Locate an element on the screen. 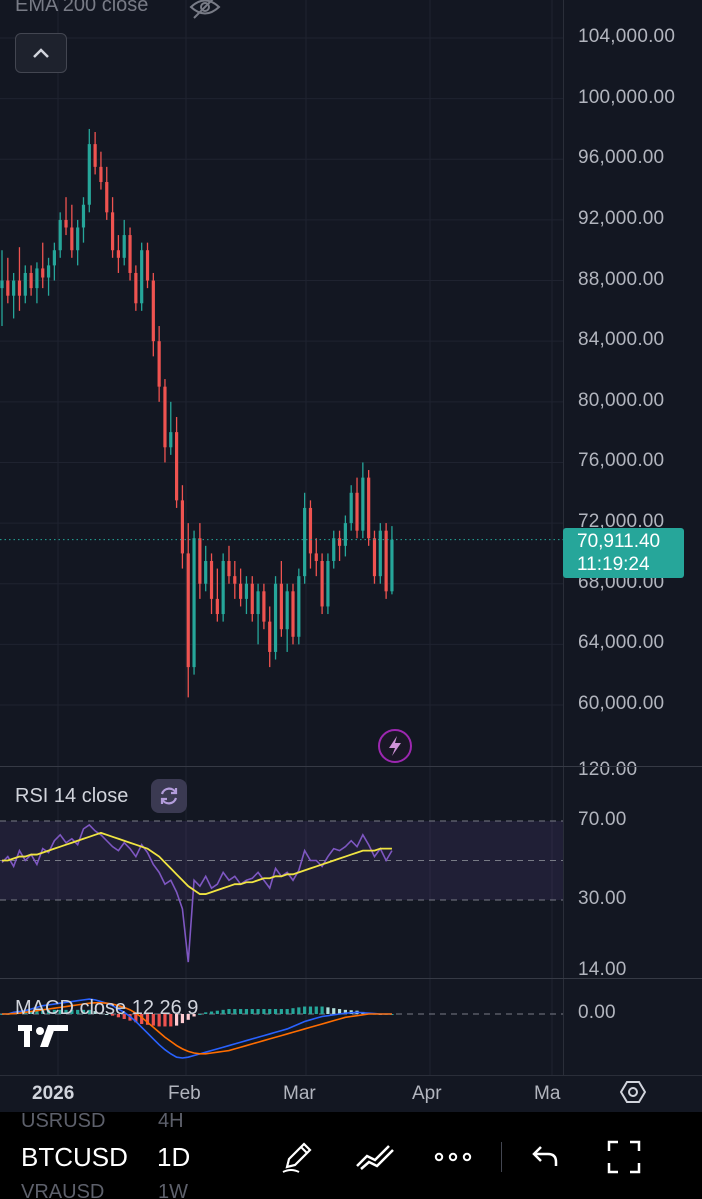 The image size is (702, 1199). last-price-badge: 70,911.40 11:19:24 is located at coordinates (623, 553).